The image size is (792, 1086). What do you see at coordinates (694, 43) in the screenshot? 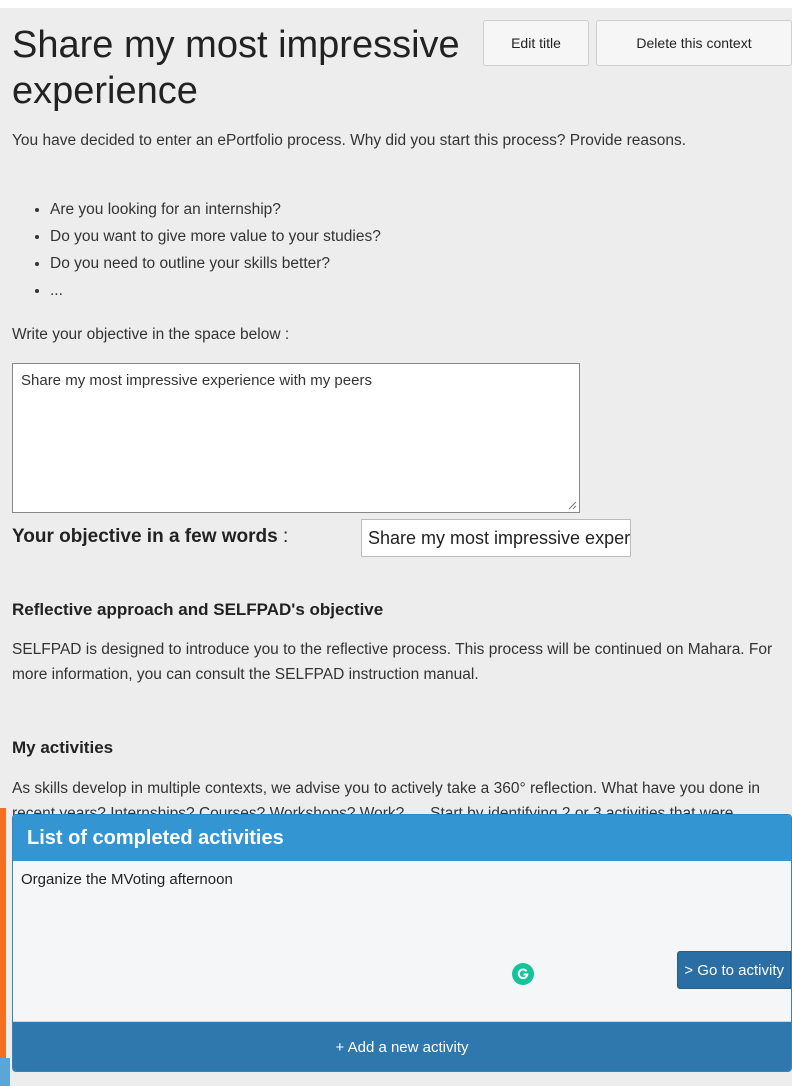
I see `delete-context-button: Delete this context` at bounding box center [694, 43].